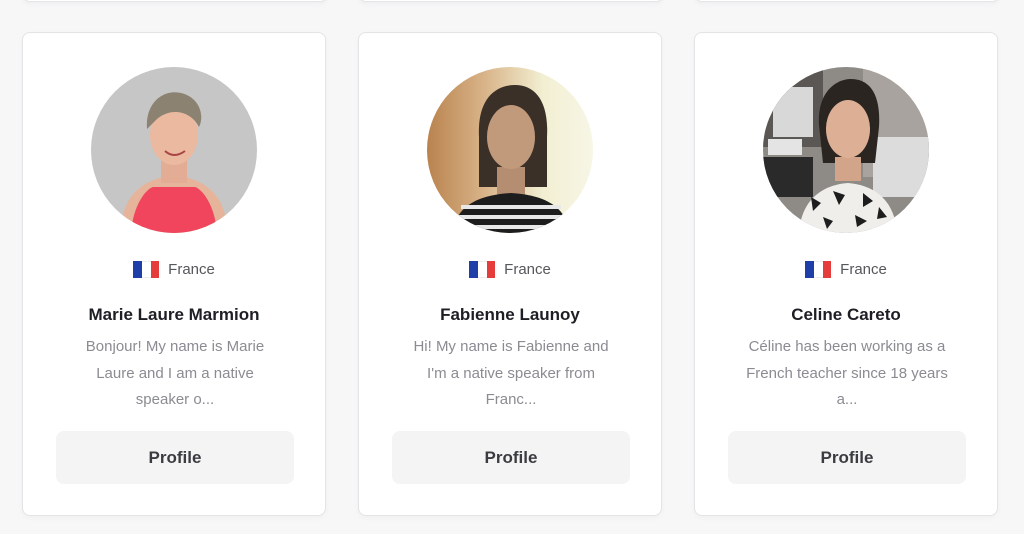  What do you see at coordinates (511, 346) in the screenshot?
I see `bio-line: Hi! My name is Fabienne and` at bounding box center [511, 346].